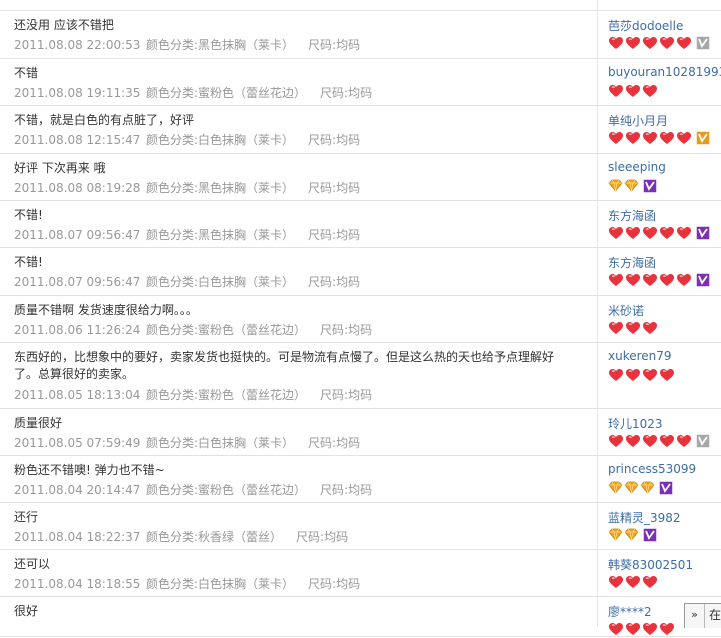  What do you see at coordinates (77, 537) in the screenshot?
I see `review-date: 2011.08.04 18:22:37` at bounding box center [77, 537].